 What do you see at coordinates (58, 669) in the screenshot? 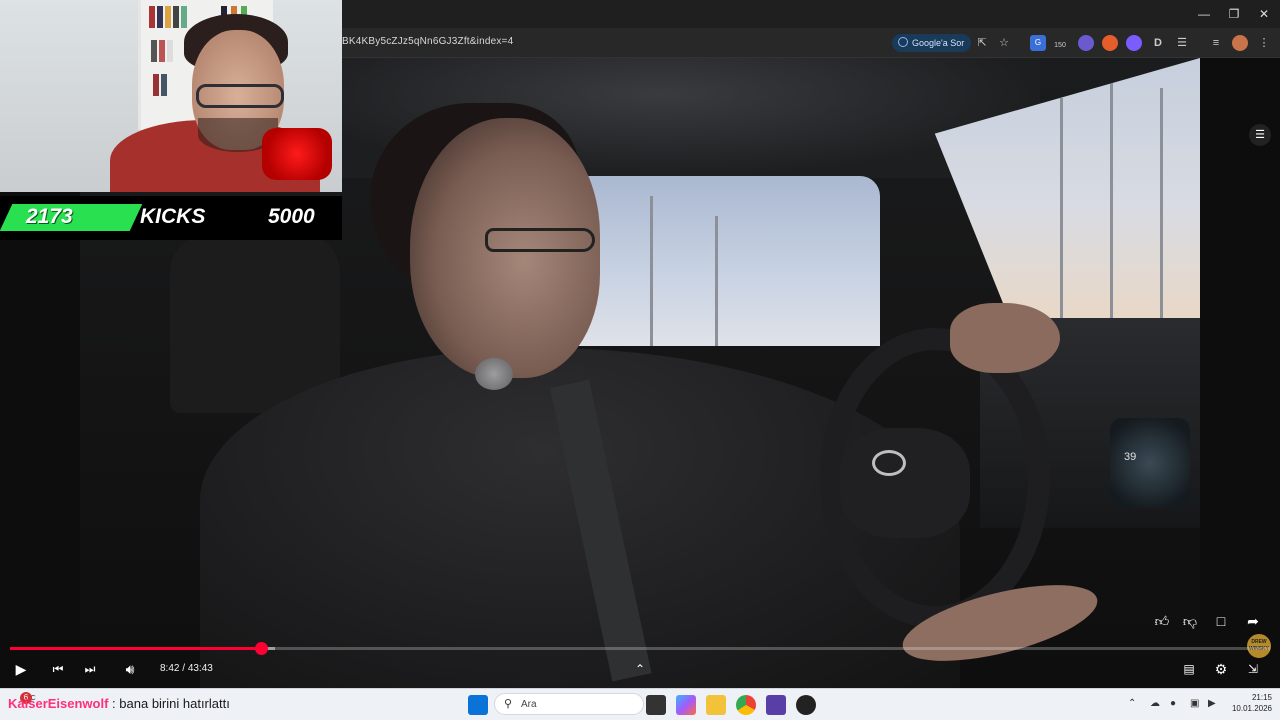
I see `previous-icon: ⏮︎` at bounding box center [58, 669].